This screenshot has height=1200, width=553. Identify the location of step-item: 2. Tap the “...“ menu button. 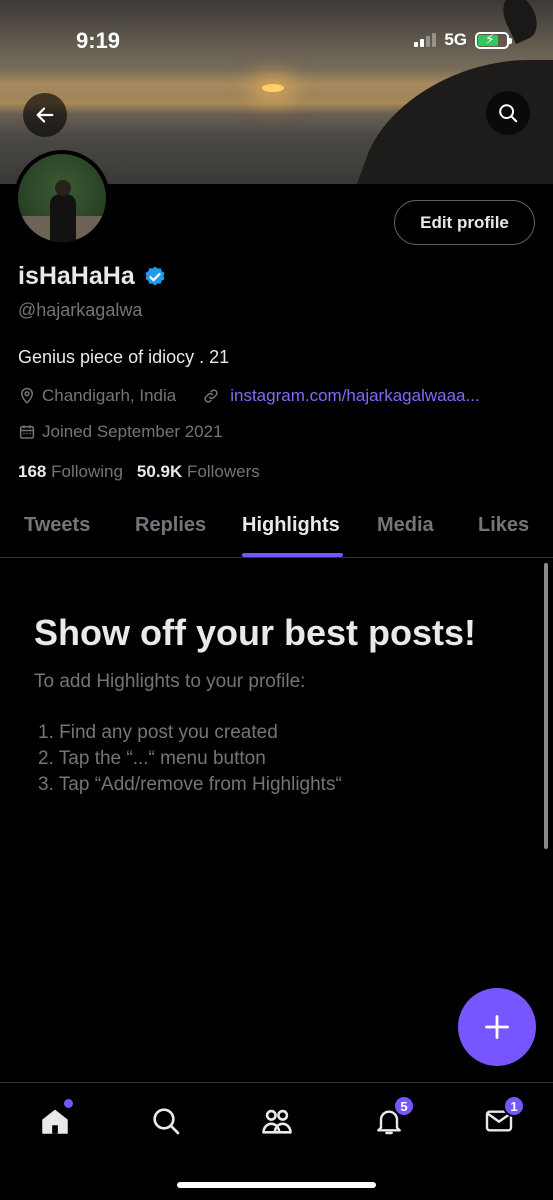
(152, 758).